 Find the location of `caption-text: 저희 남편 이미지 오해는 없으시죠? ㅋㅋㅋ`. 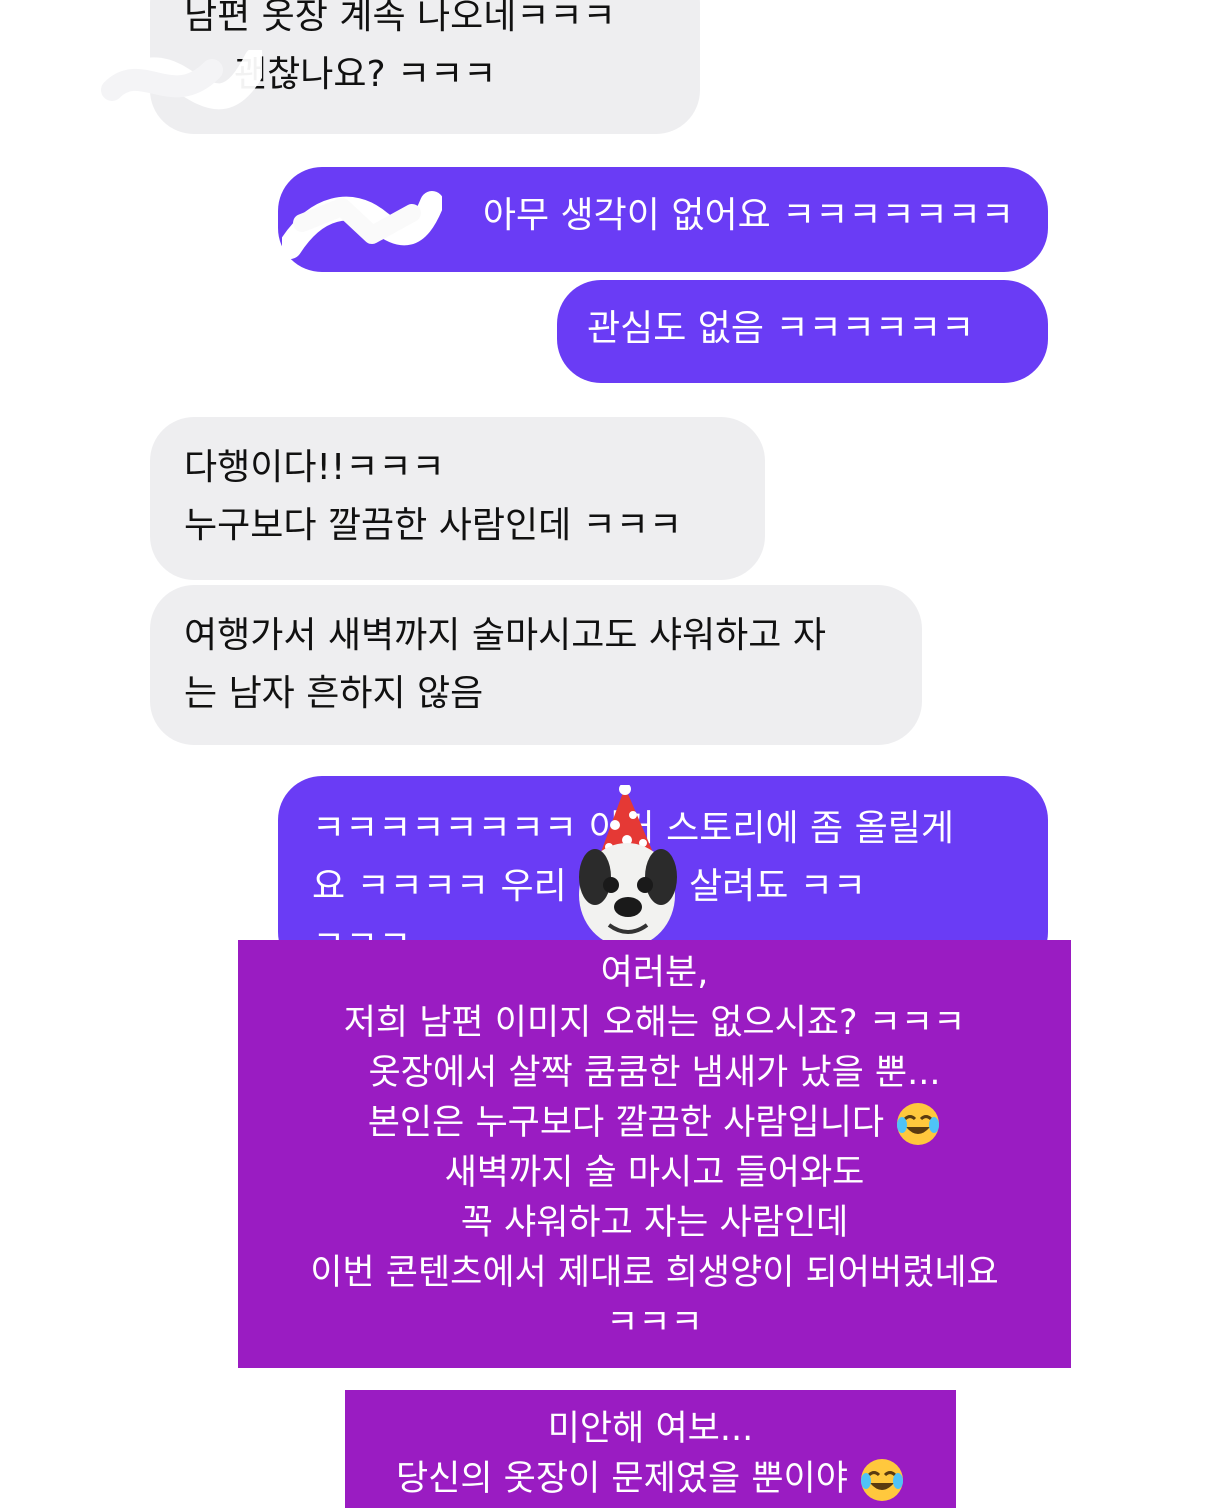

caption-text: 저희 남편 이미지 오해는 없으시죠? ㅋㅋㅋ is located at coordinates (654, 1023).